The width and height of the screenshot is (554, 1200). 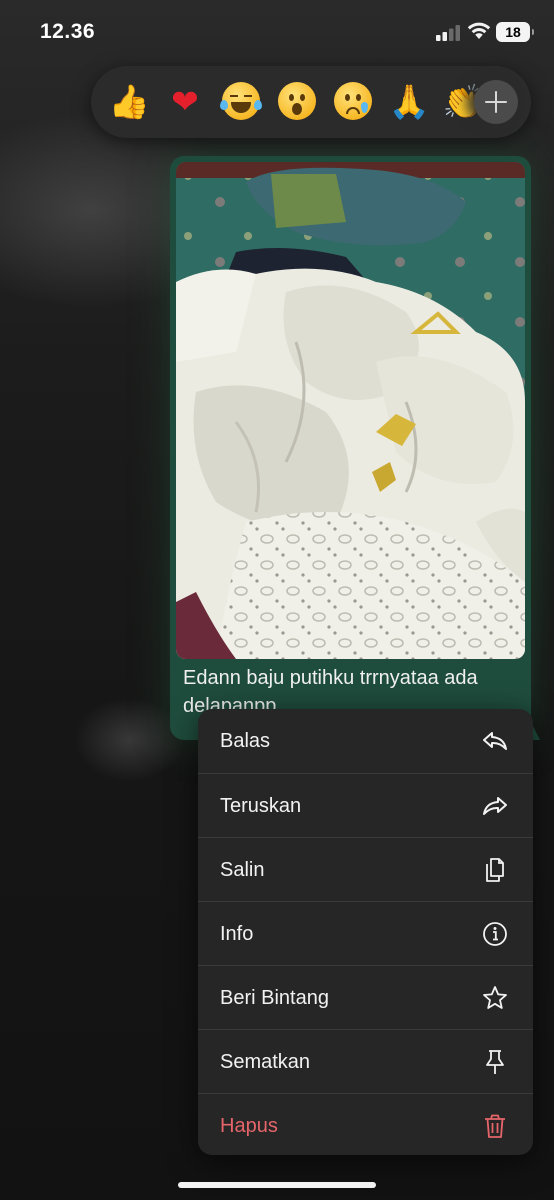 What do you see at coordinates (495, 870) in the screenshot?
I see `copy-icon` at bounding box center [495, 870].